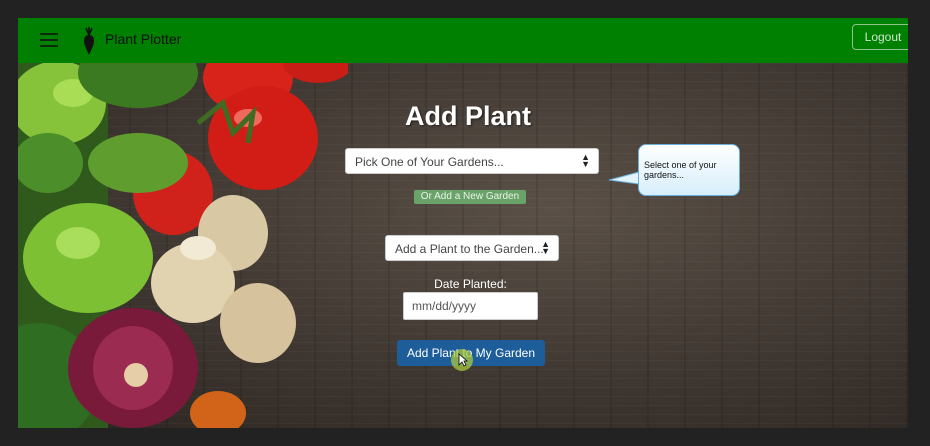 Image resolution: width=930 pixels, height=446 pixels. Describe the element at coordinates (463, 360) in the screenshot. I see `mouse-cursor-icon` at that location.